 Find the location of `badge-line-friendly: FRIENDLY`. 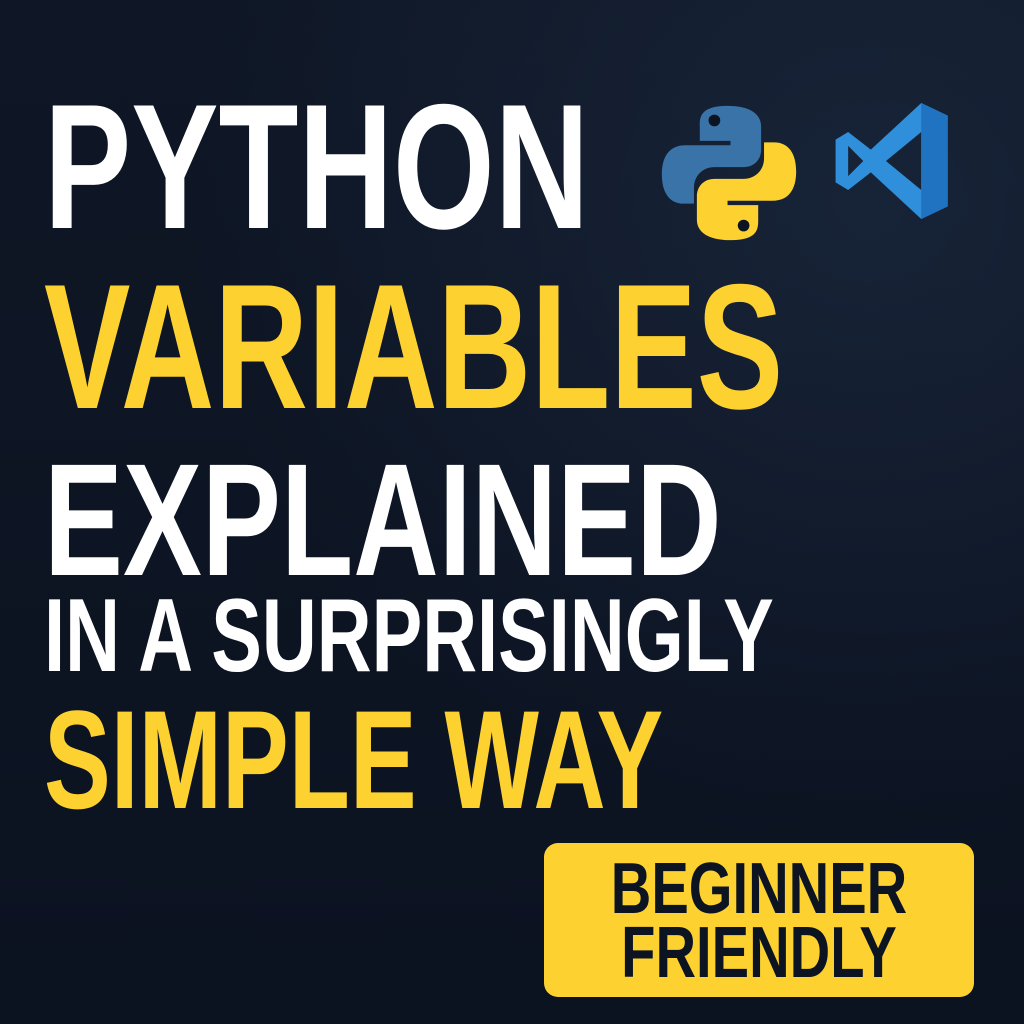

badge-line-friendly: FRIENDLY is located at coordinates (759, 953).